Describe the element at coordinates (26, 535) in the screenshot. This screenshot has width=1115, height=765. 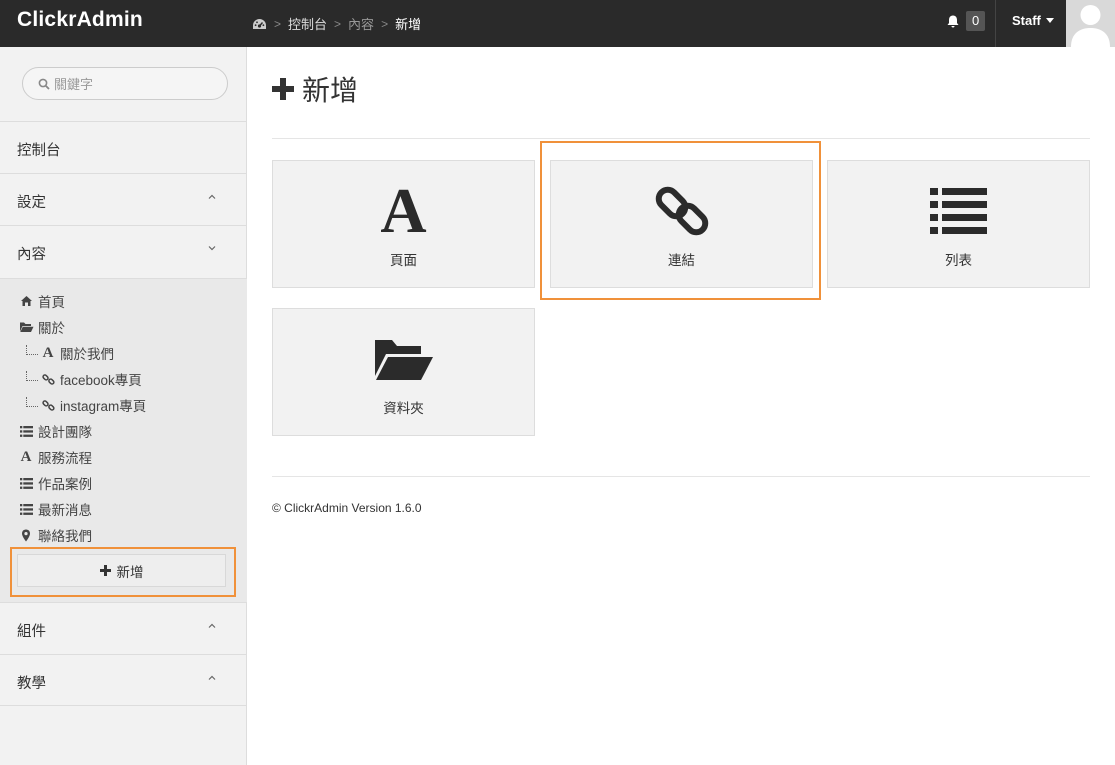
I see `map-marker-icon` at that location.